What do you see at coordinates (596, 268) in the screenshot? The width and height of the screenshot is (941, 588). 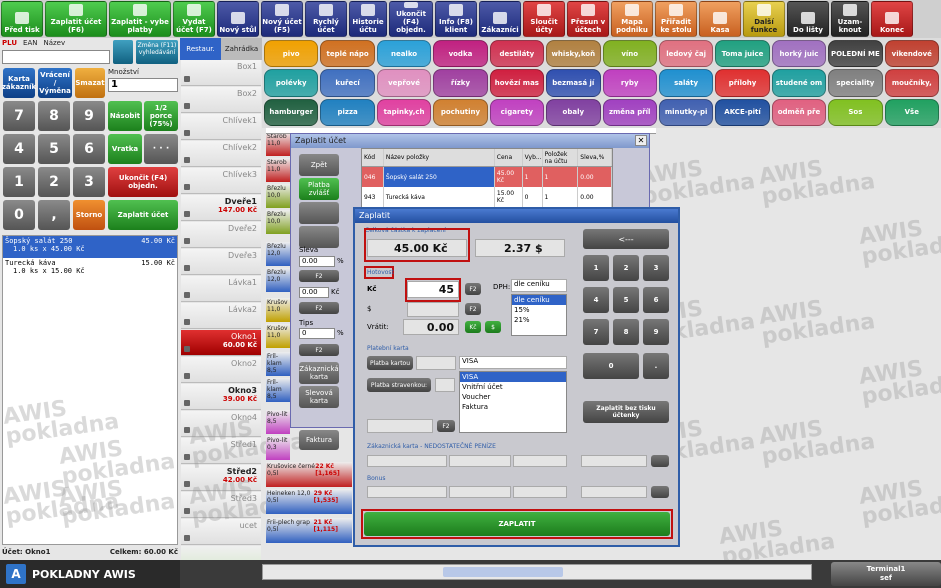 I see `numpad-key: 1` at bounding box center [596, 268].